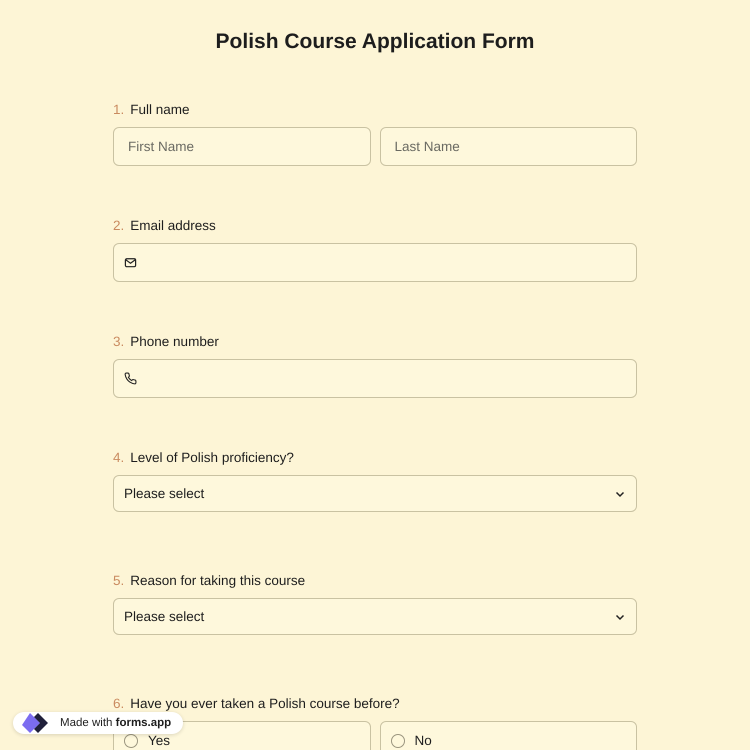 The height and width of the screenshot is (750, 750). What do you see at coordinates (118, 341) in the screenshot?
I see `question-number: 3.` at bounding box center [118, 341].